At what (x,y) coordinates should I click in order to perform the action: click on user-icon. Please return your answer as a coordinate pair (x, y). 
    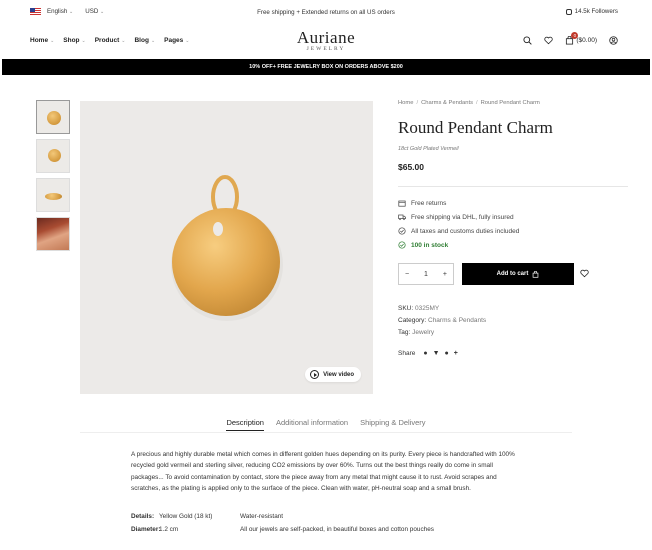
    Looking at the image, I should click on (613, 40).